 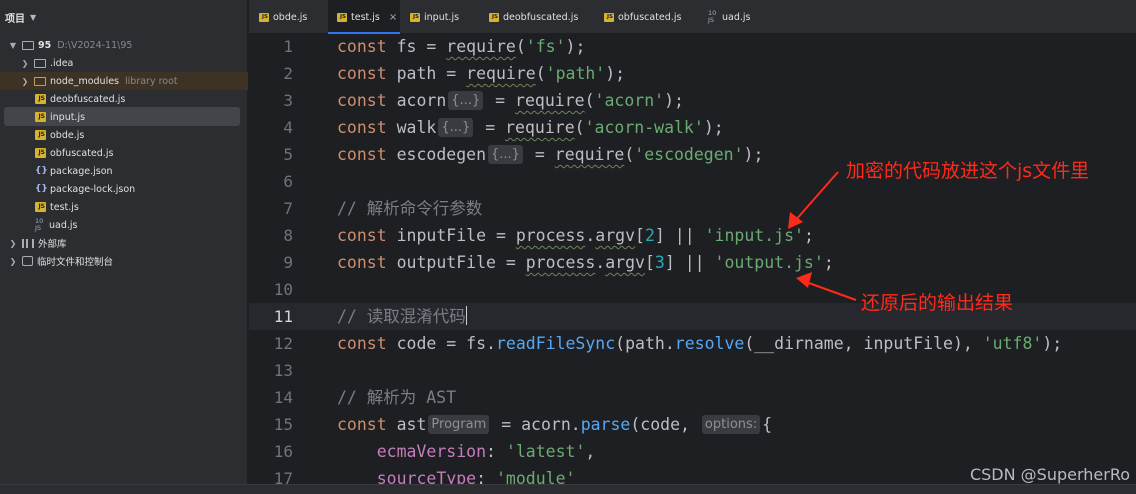 What do you see at coordinates (937, 303) in the screenshot?
I see `restored-output-note: 还原后的输出结果` at bounding box center [937, 303].